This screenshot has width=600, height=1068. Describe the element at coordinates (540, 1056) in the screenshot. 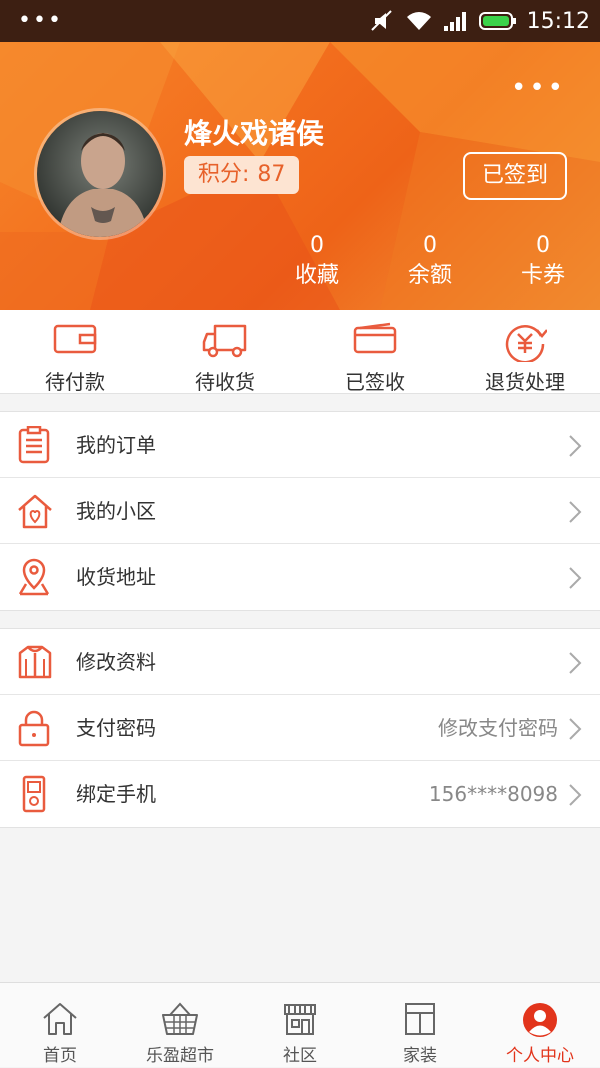

I see `tab-label: 个人中心` at that location.